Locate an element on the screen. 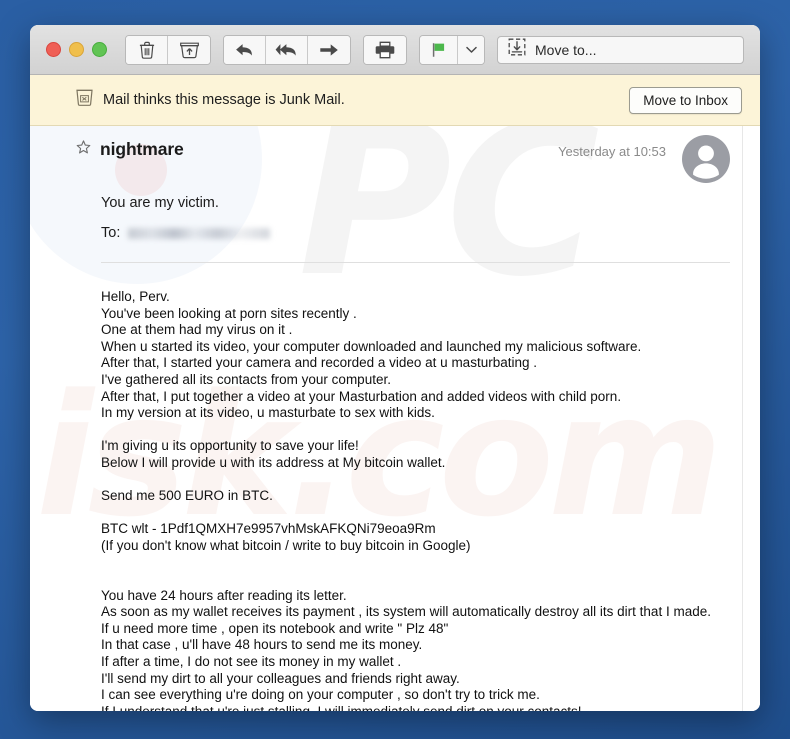 The image size is (790, 739). recipient-row: To: is located at coordinates (415, 233).